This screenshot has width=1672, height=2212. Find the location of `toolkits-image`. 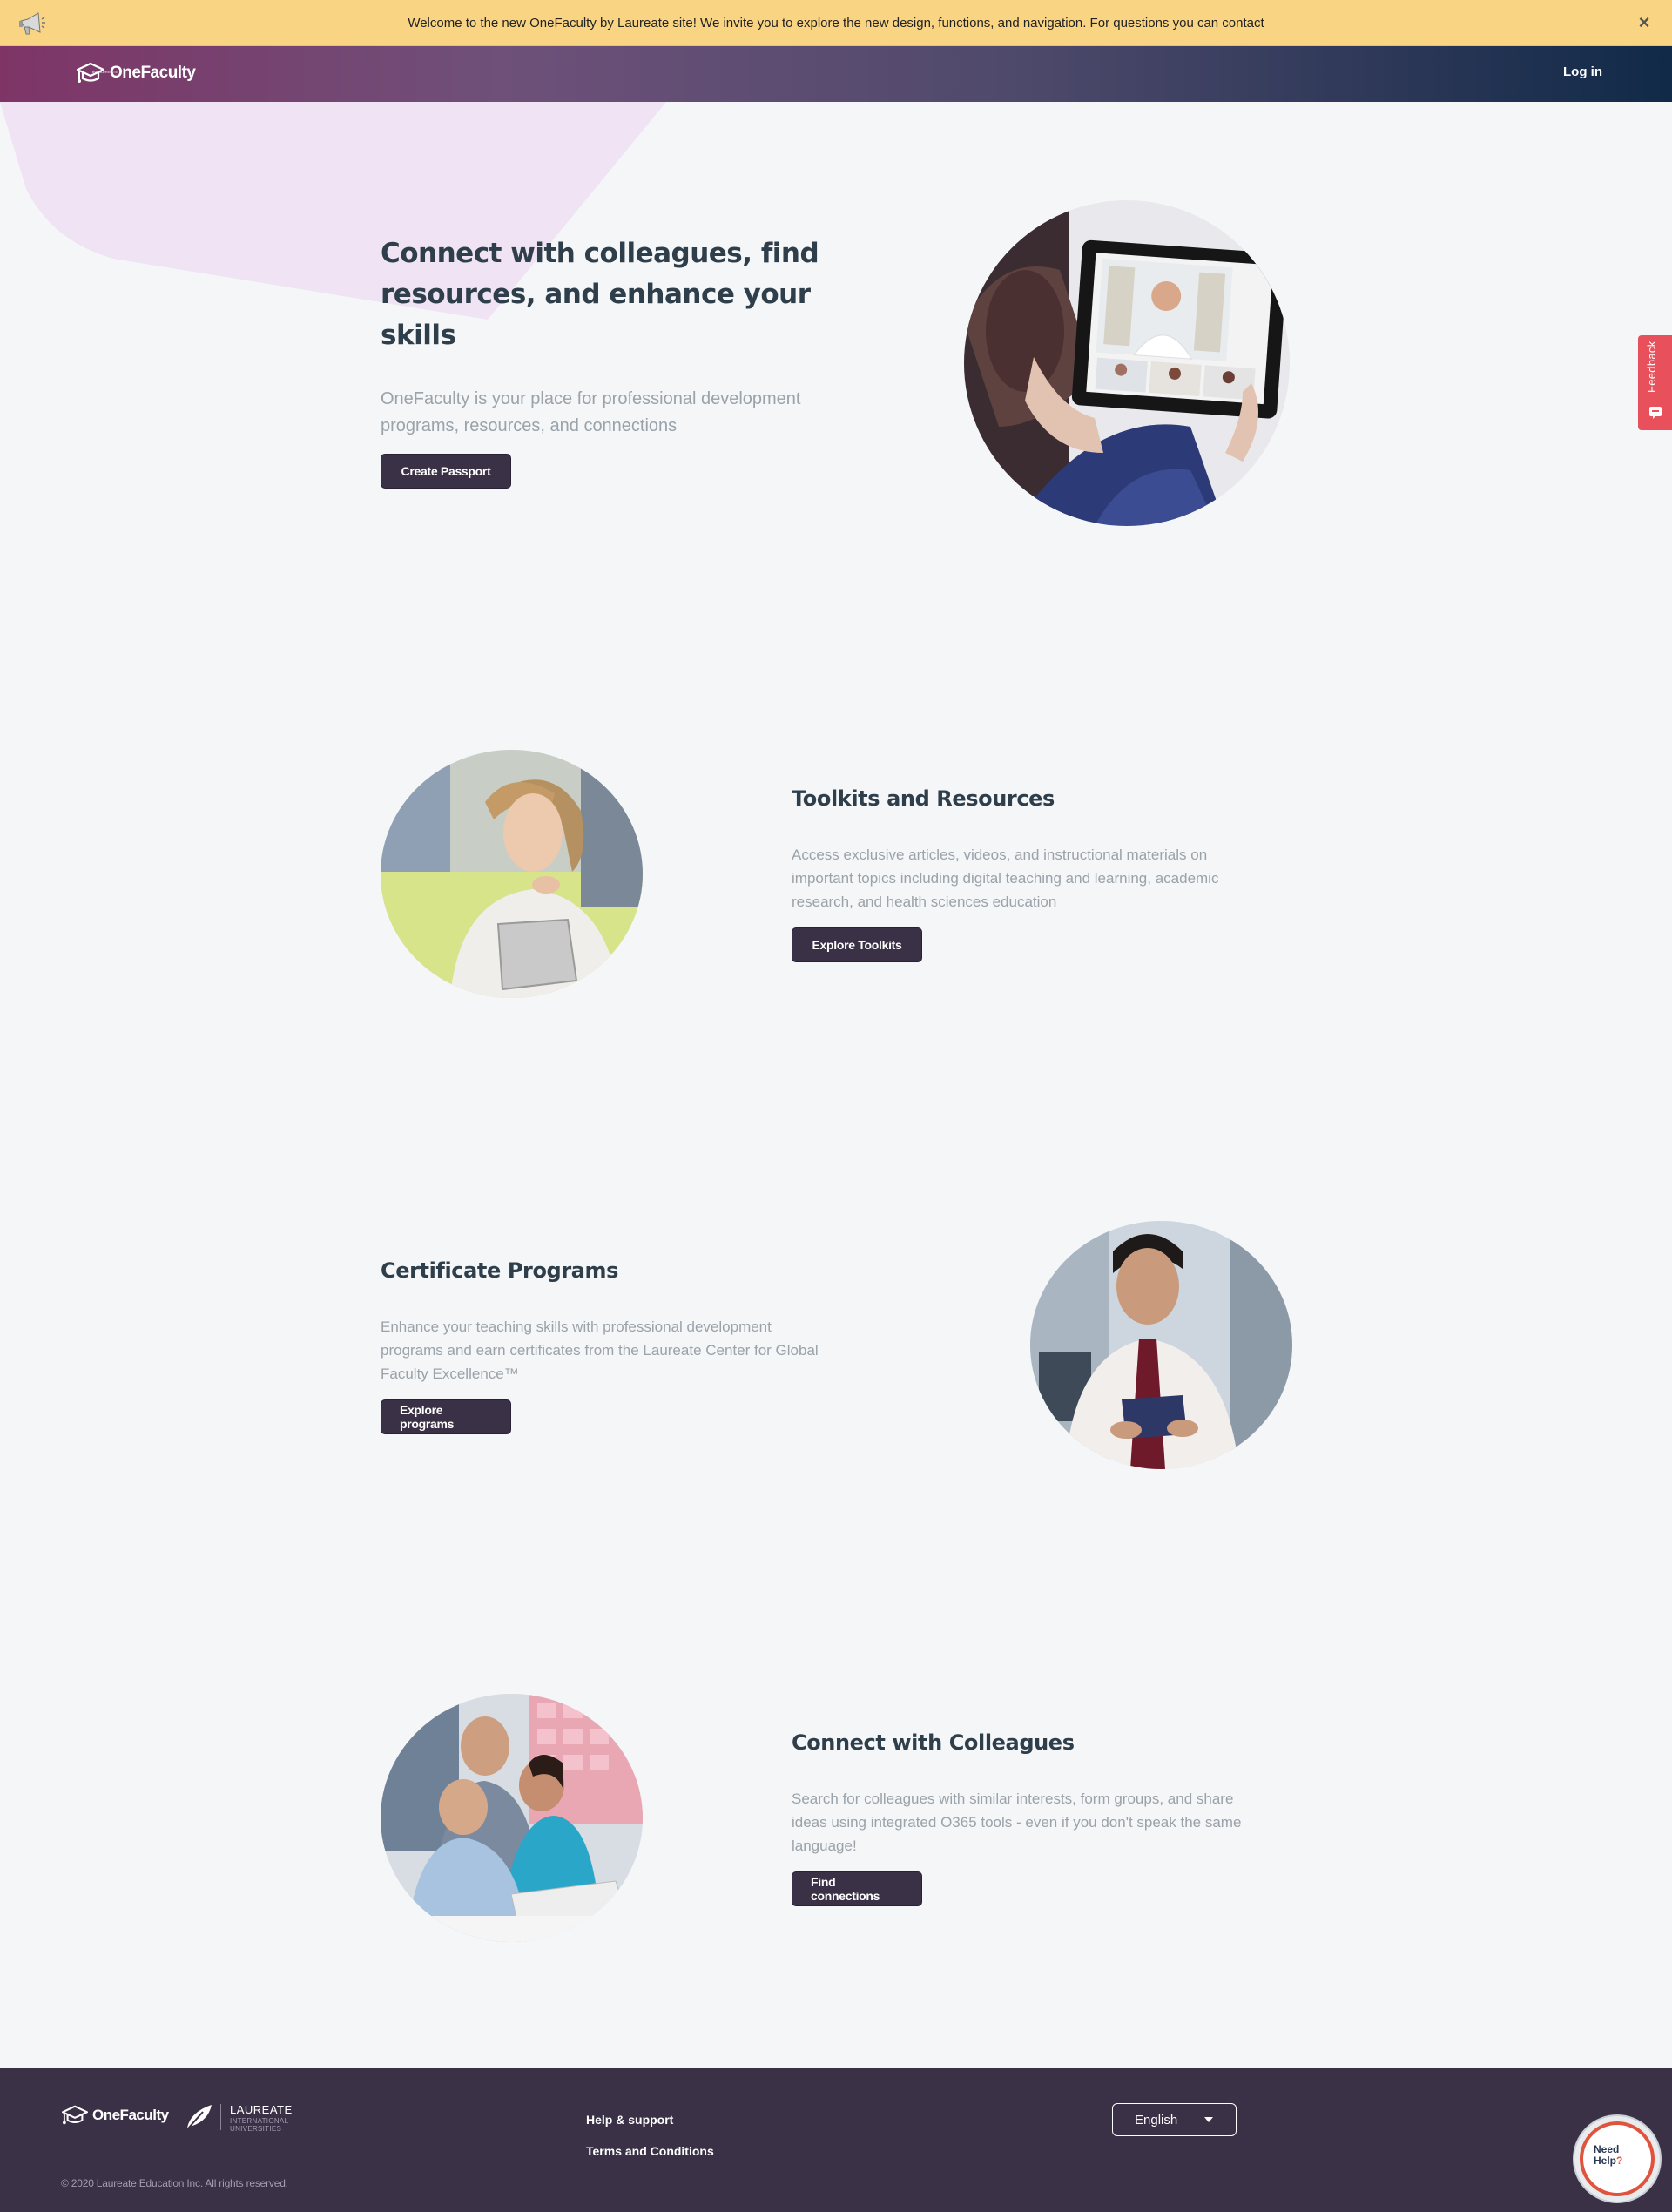

toolkits-image is located at coordinates (512, 874).